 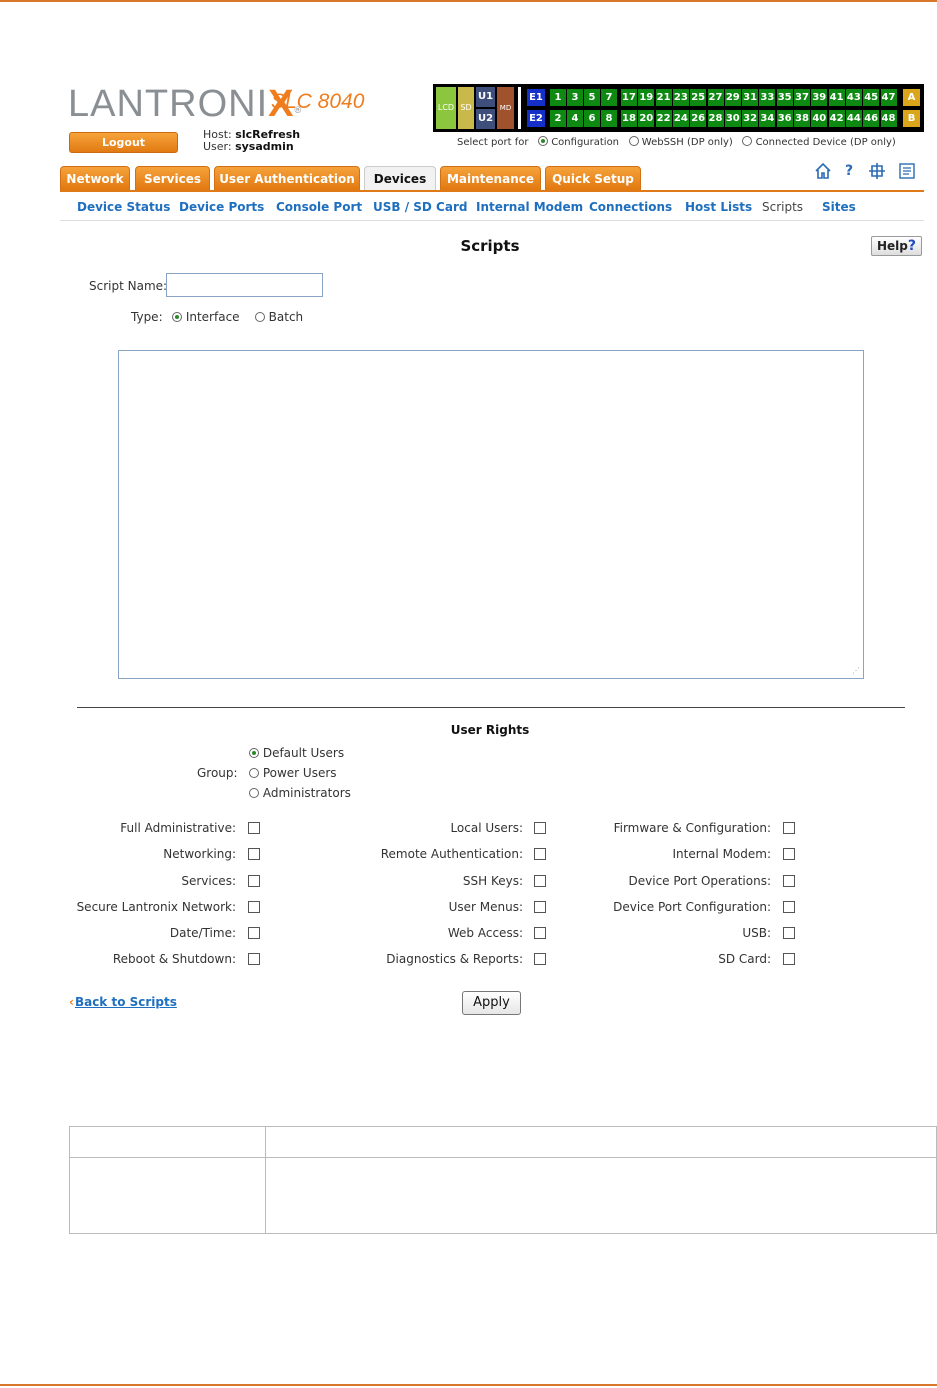 What do you see at coordinates (630, 207) in the screenshot?
I see `subnav-connections: Connections` at bounding box center [630, 207].